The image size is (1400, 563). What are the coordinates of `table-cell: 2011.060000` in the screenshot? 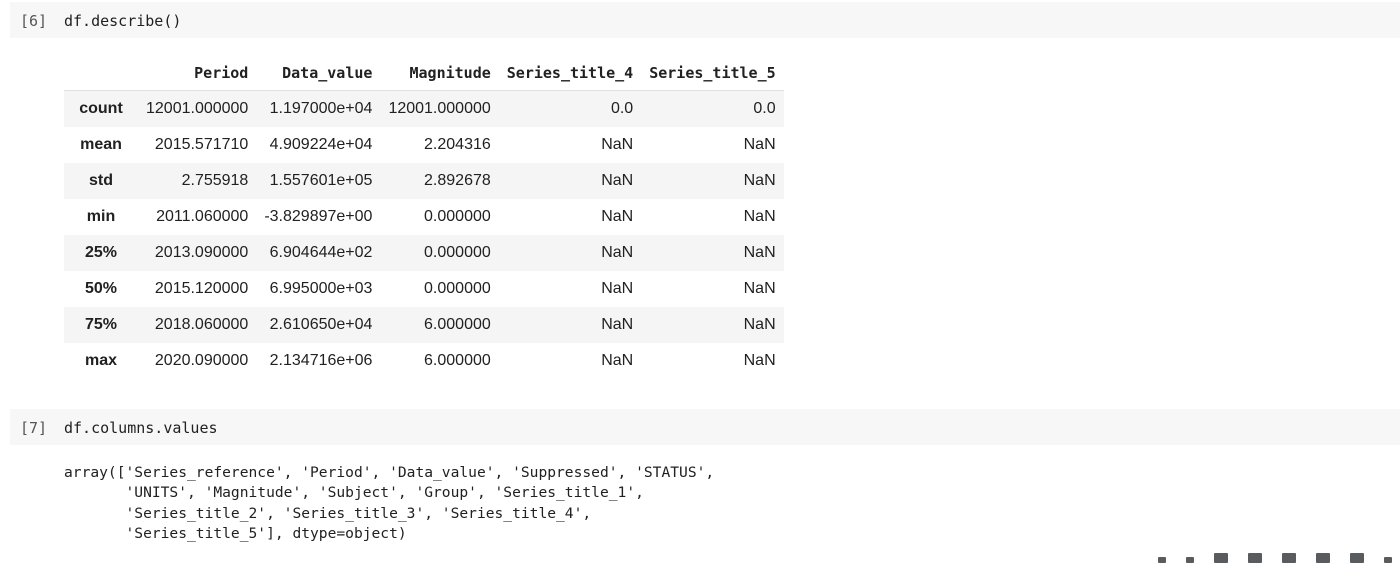 It's located at (202, 216).